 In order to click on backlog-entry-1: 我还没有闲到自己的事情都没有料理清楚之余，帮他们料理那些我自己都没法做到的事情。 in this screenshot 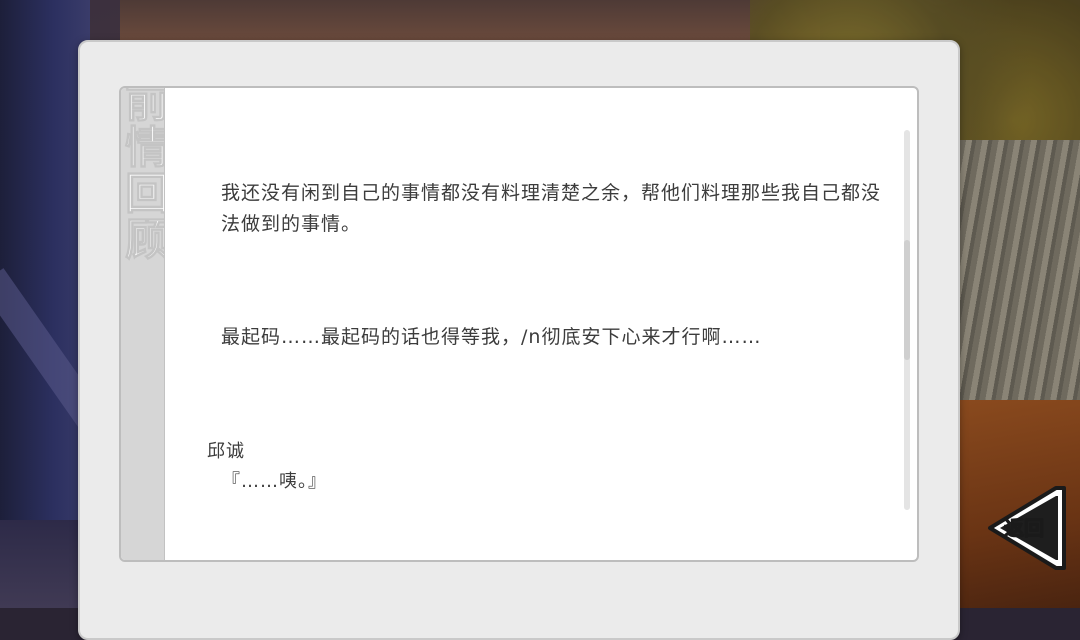, I will do `click(551, 208)`.